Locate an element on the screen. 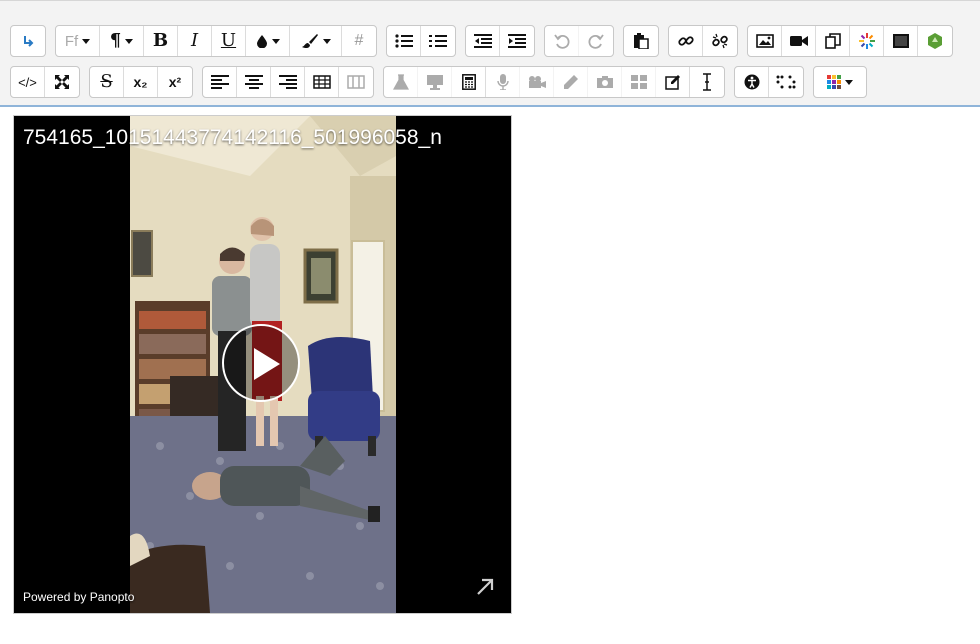 The height and width of the screenshot is (644, 980). record-video-button is located at coordinates (537, 82).